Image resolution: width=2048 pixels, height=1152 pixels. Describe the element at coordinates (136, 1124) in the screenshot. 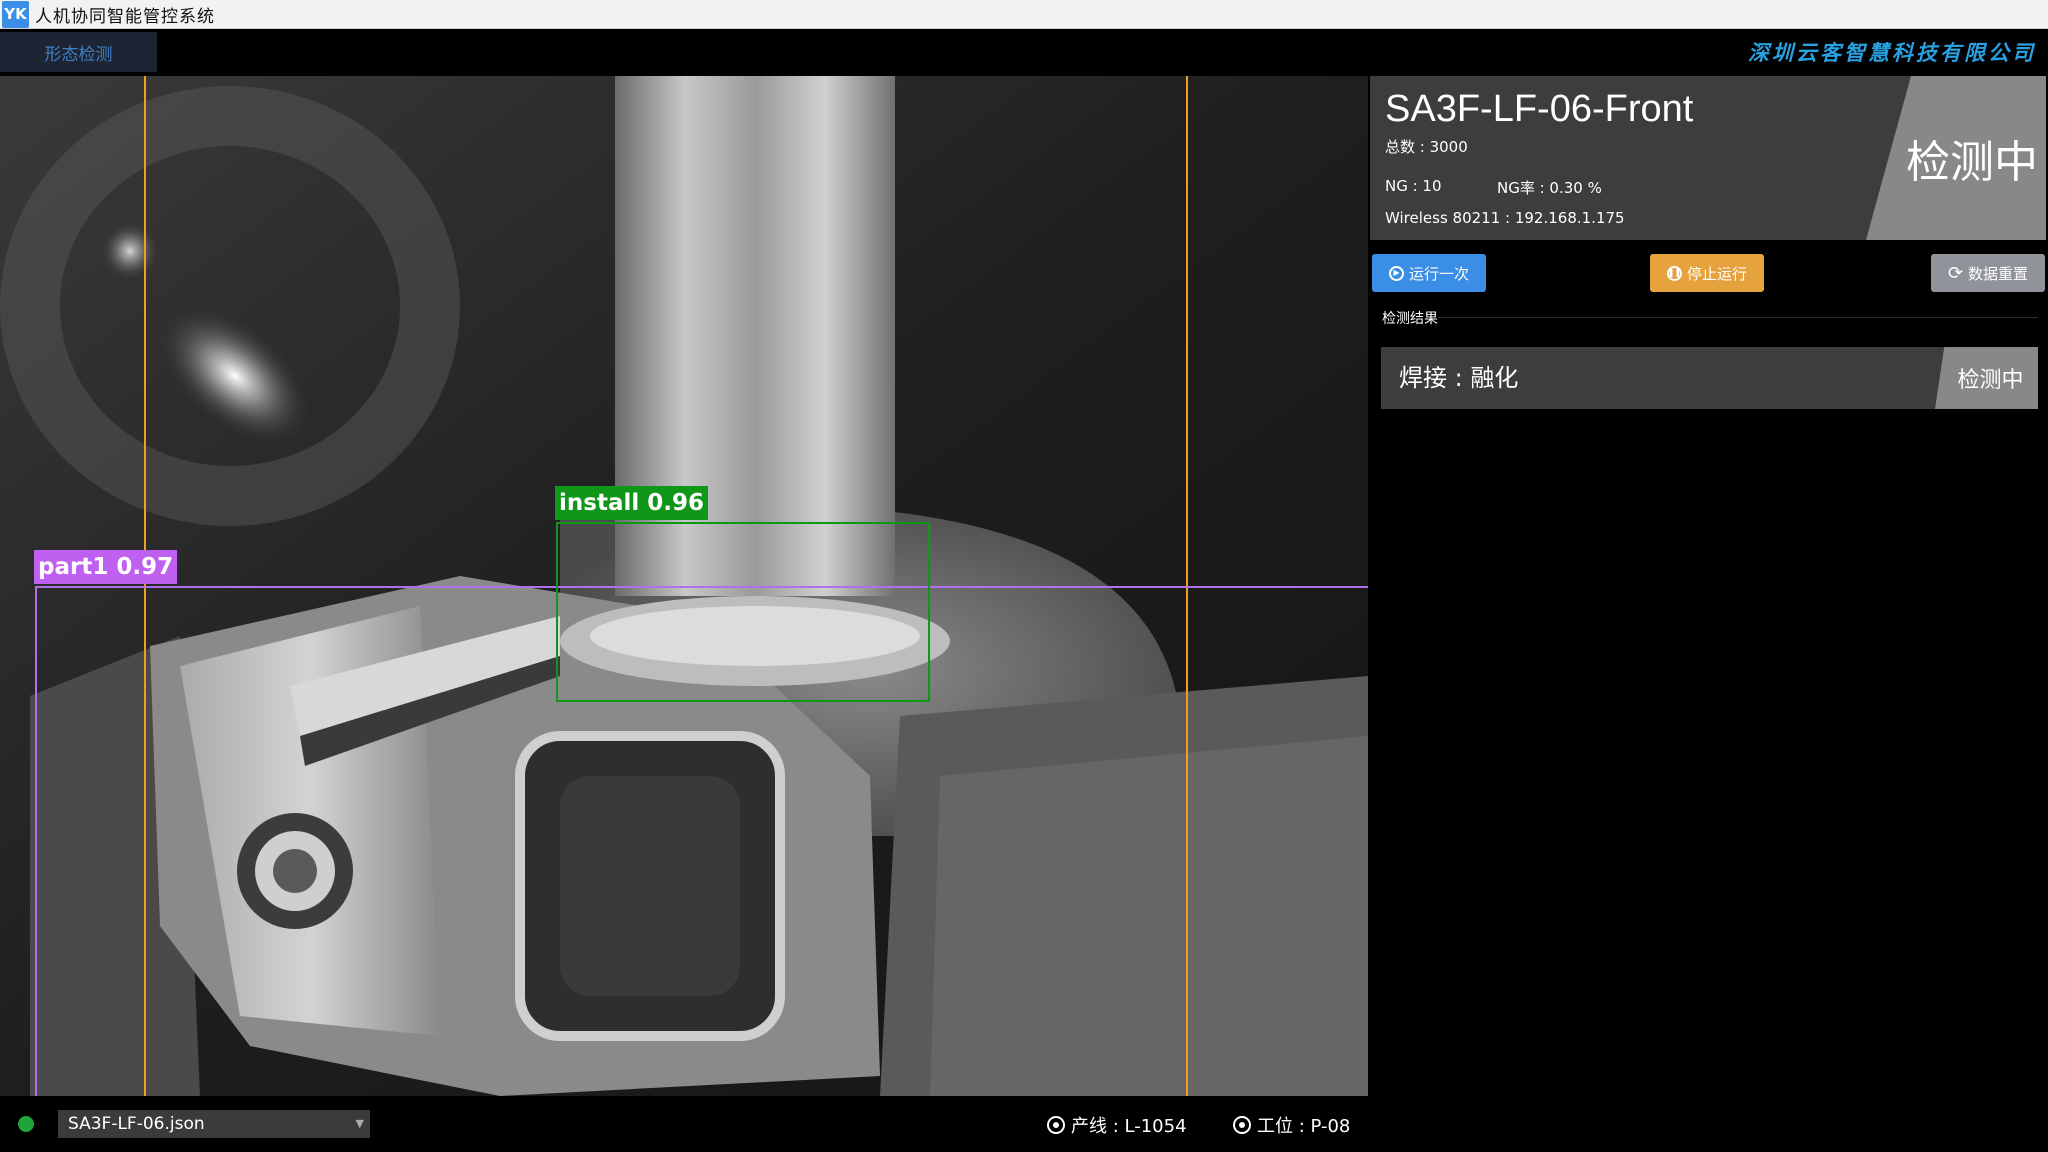

I see `config-file-value: SA3F-LF-06.json` at that location.